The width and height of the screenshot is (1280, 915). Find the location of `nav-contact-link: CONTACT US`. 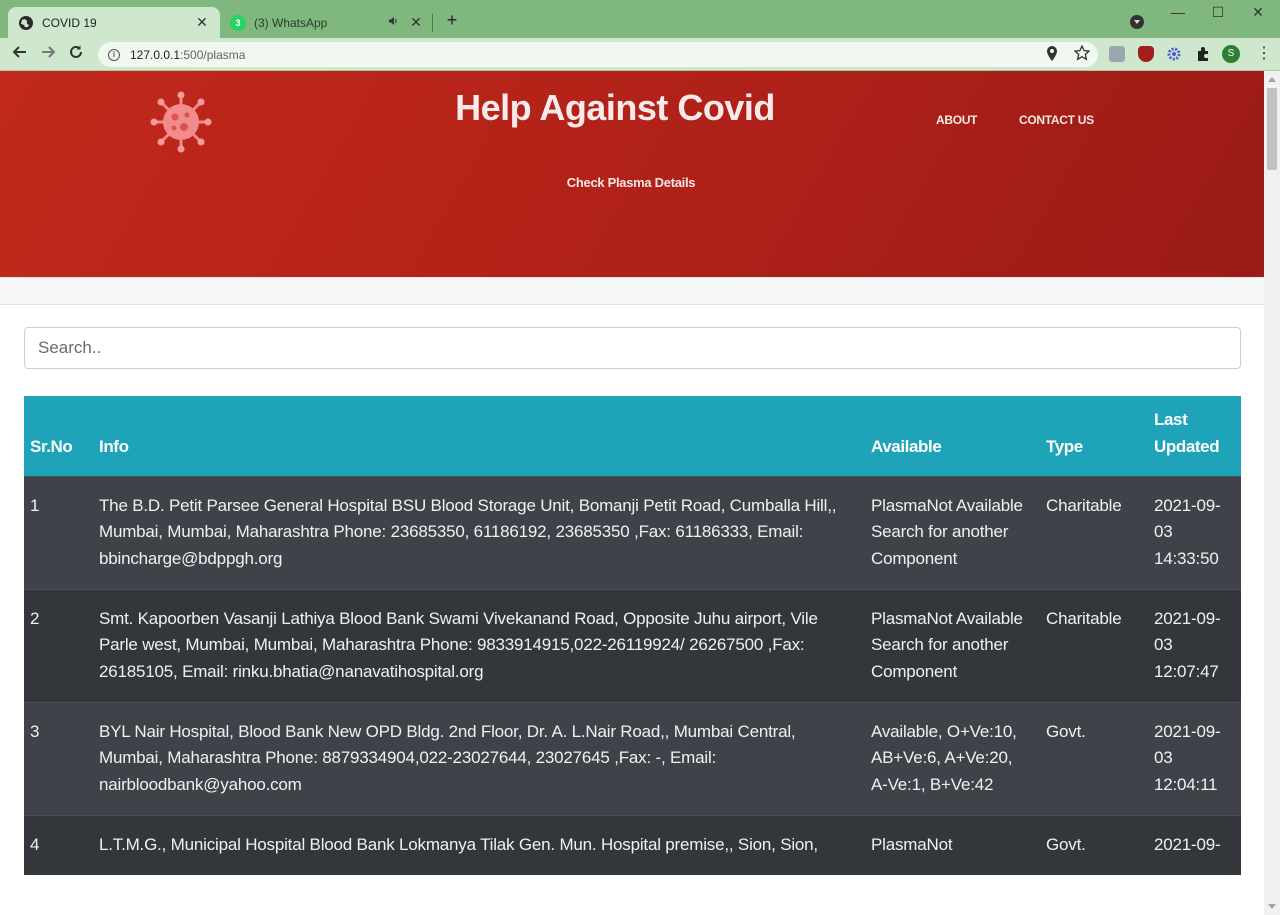

nav-contact-link: CONTACT US is located at coordinates (1056, 120).